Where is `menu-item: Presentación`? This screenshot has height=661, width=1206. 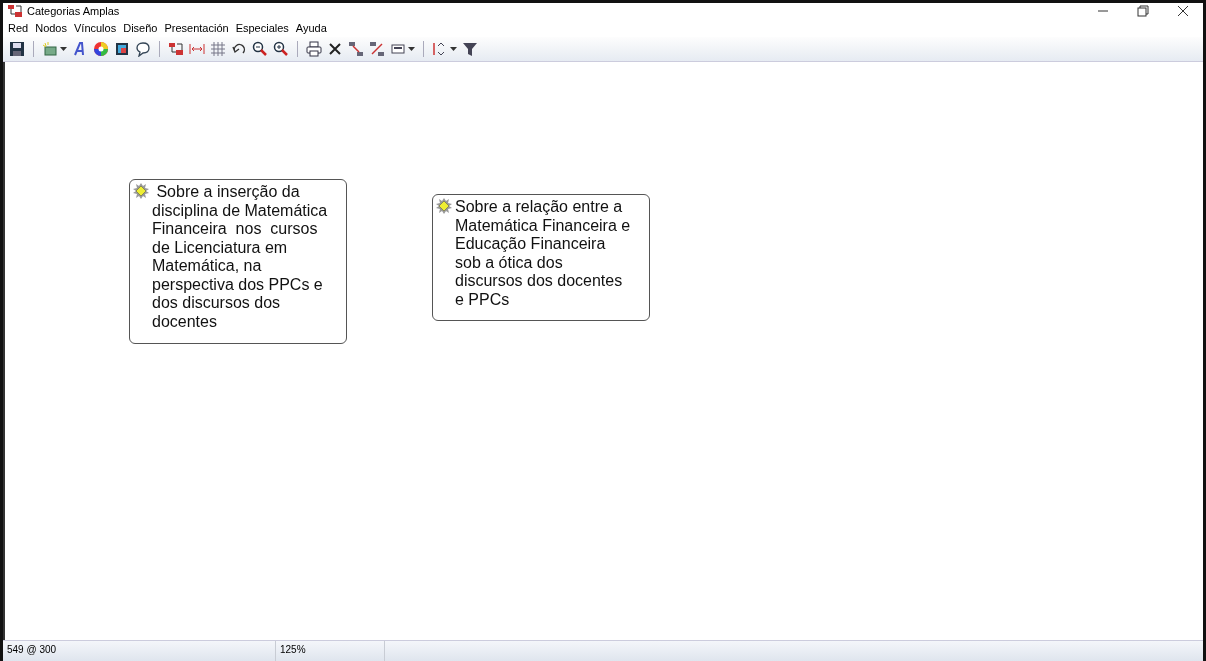
menu-item: Presentación is located at coordinates (196, 28).